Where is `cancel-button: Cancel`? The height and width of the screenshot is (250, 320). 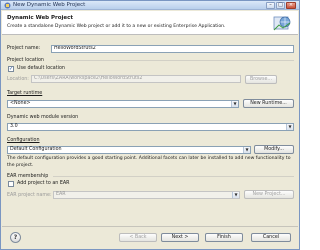 cancel-button: Cancel is located at coordinates (271, 237).